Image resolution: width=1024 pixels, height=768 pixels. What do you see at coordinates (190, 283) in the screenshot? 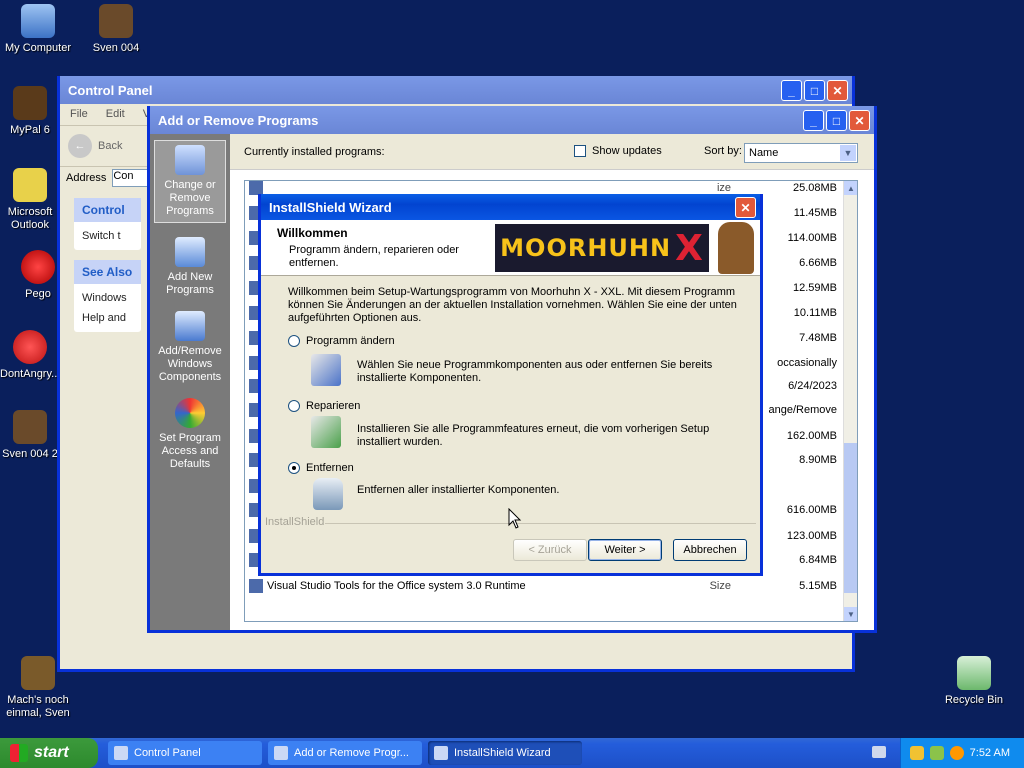
I see `sidebar-label: Add New Programs` at bounding box center [190, 283].